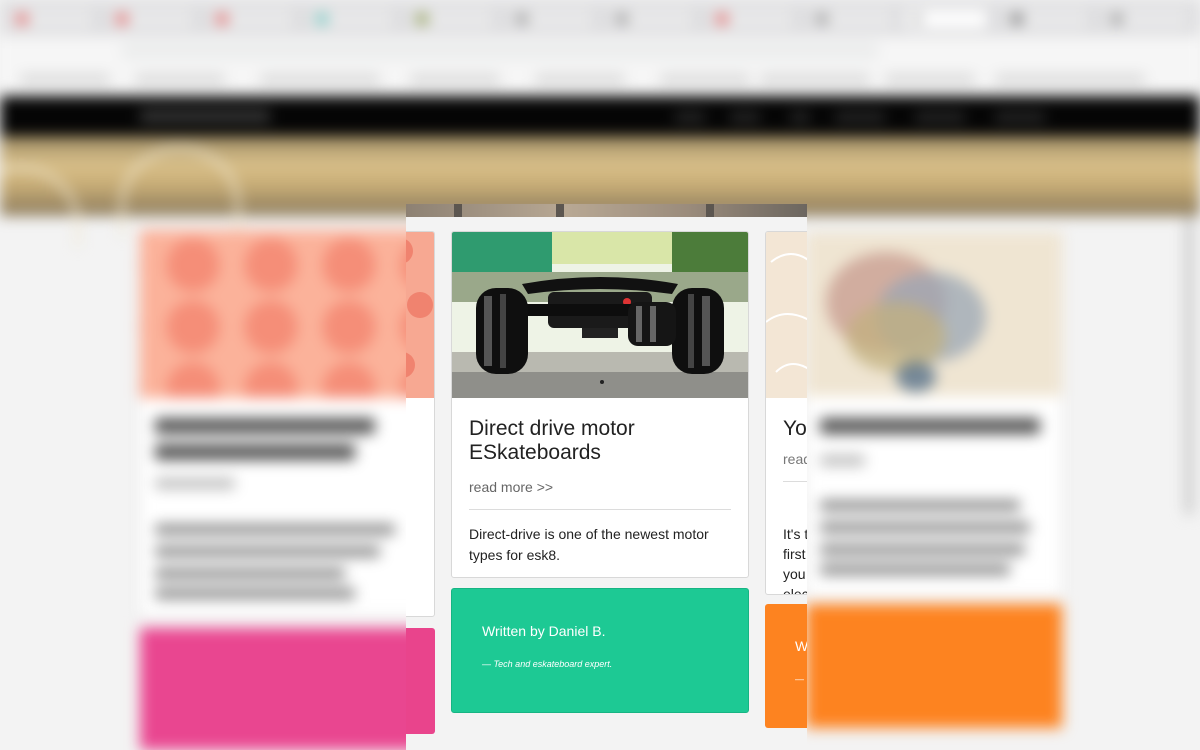 The width and height of the screenshot is (1200, 750). Describe the element at coordinates (934, 666) in the screenshot. I see `author-box-orange` at that location.